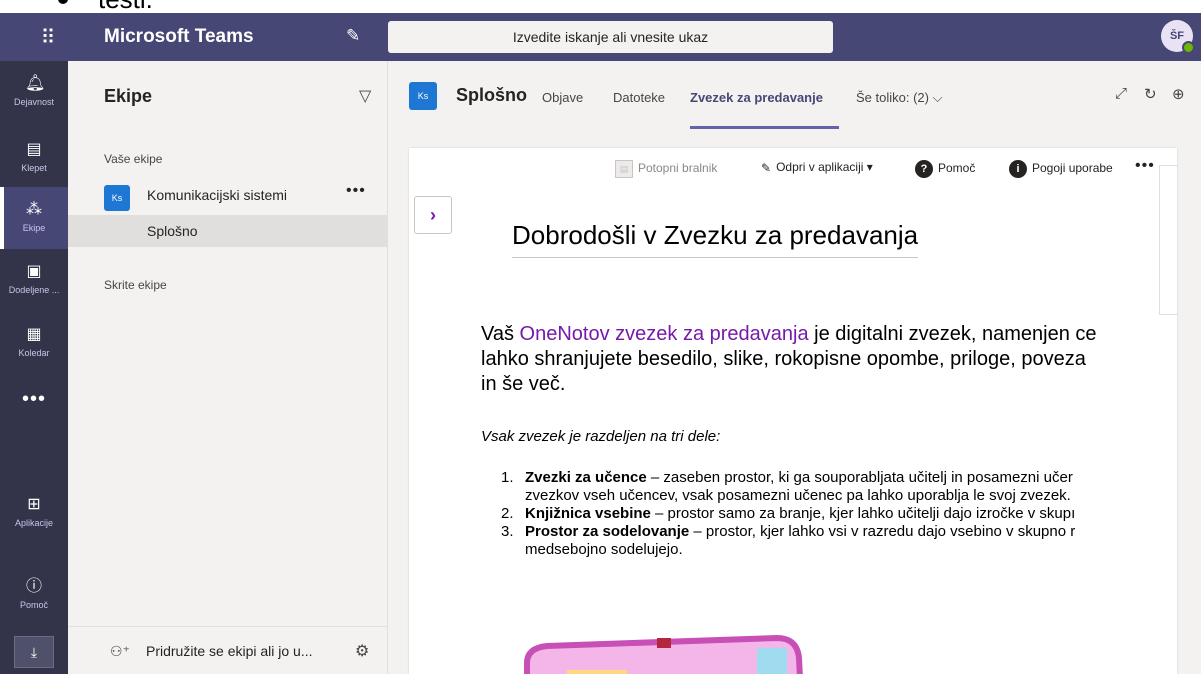  Describe the element at coordinates (772, 661) in the screenshot. I see `illustration-card` at that location.